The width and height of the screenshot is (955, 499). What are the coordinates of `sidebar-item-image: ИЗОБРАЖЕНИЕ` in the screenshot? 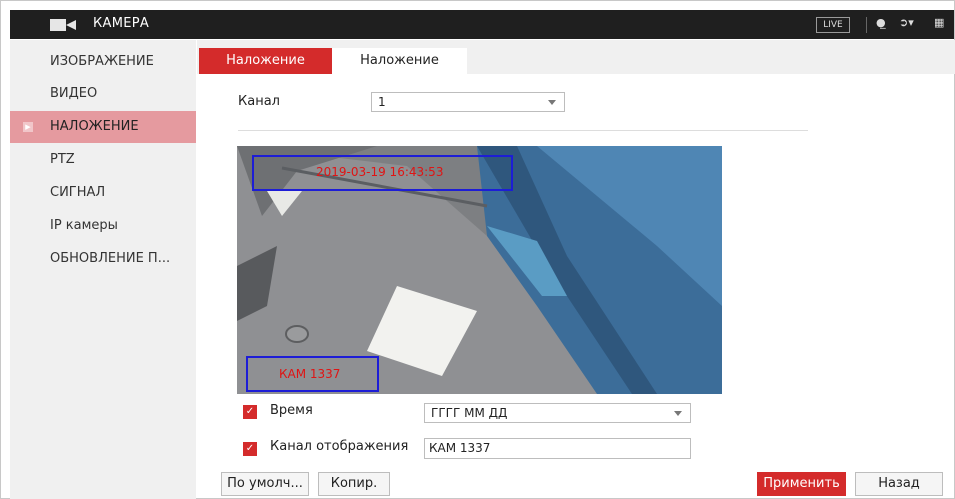 It's located at (103, 62).